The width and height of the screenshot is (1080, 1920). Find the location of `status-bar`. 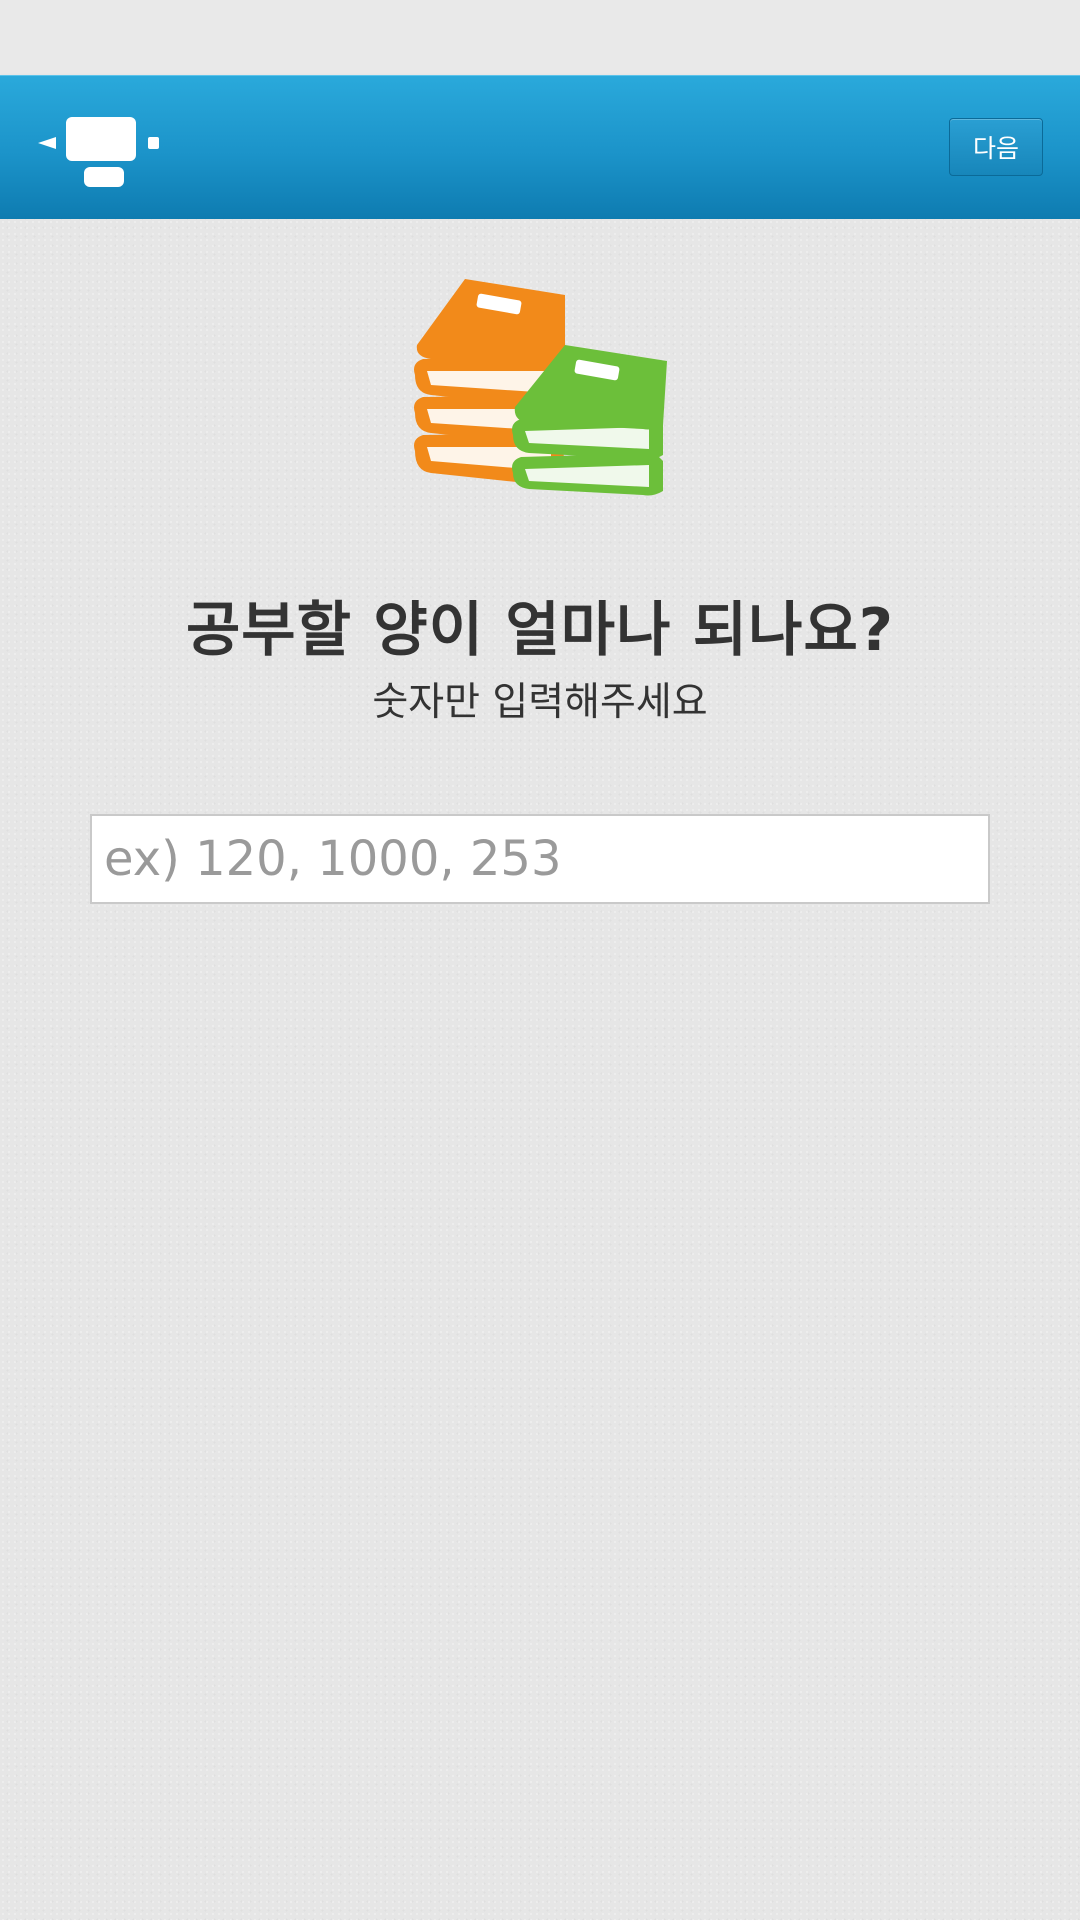

status-bar is located at coordinates (540, 37).